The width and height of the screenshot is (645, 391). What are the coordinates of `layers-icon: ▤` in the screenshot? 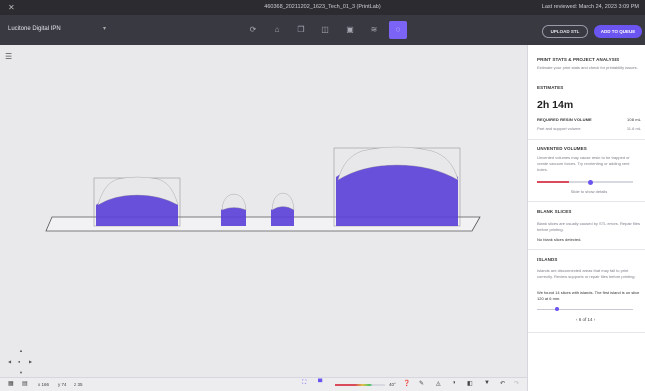 It's located at (25, 383).